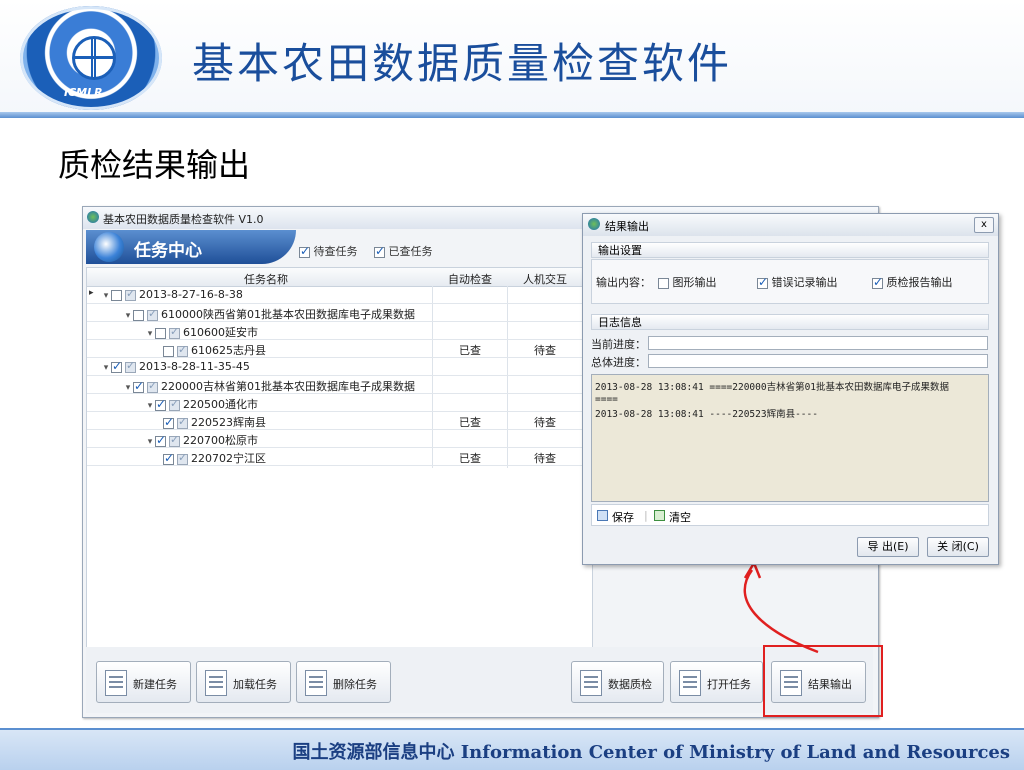 This screenshot has height=770, width=1024. I want to click on task-name-cell: 220702宁江区, so click(214, 458).